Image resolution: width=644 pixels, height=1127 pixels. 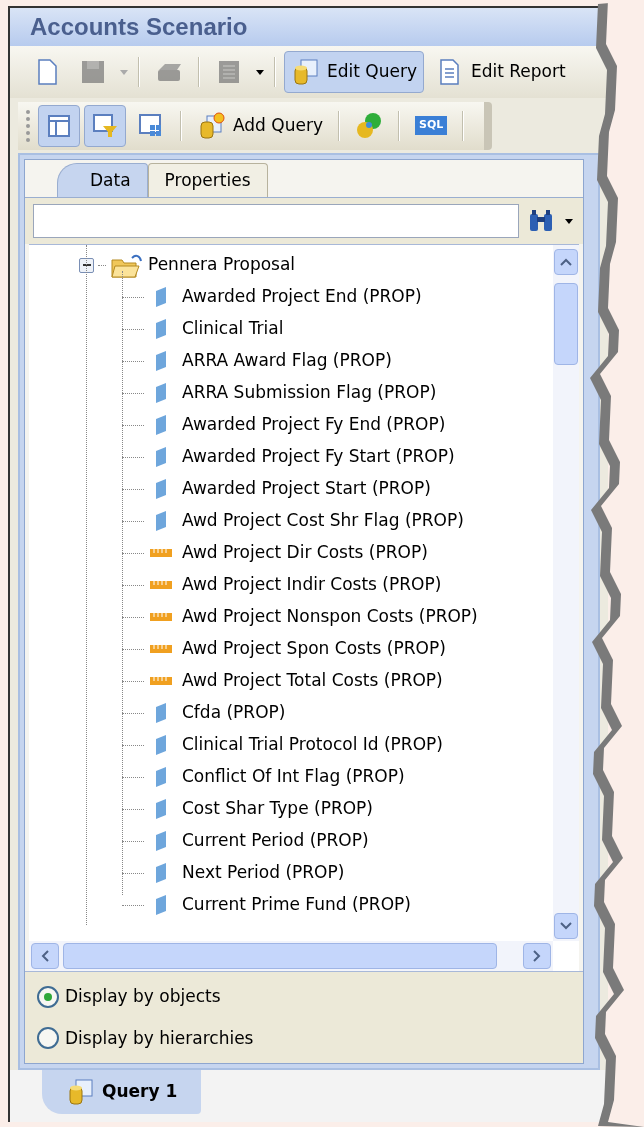 I want to click on horizontal-scrollbar, so click(x=291, y=956).